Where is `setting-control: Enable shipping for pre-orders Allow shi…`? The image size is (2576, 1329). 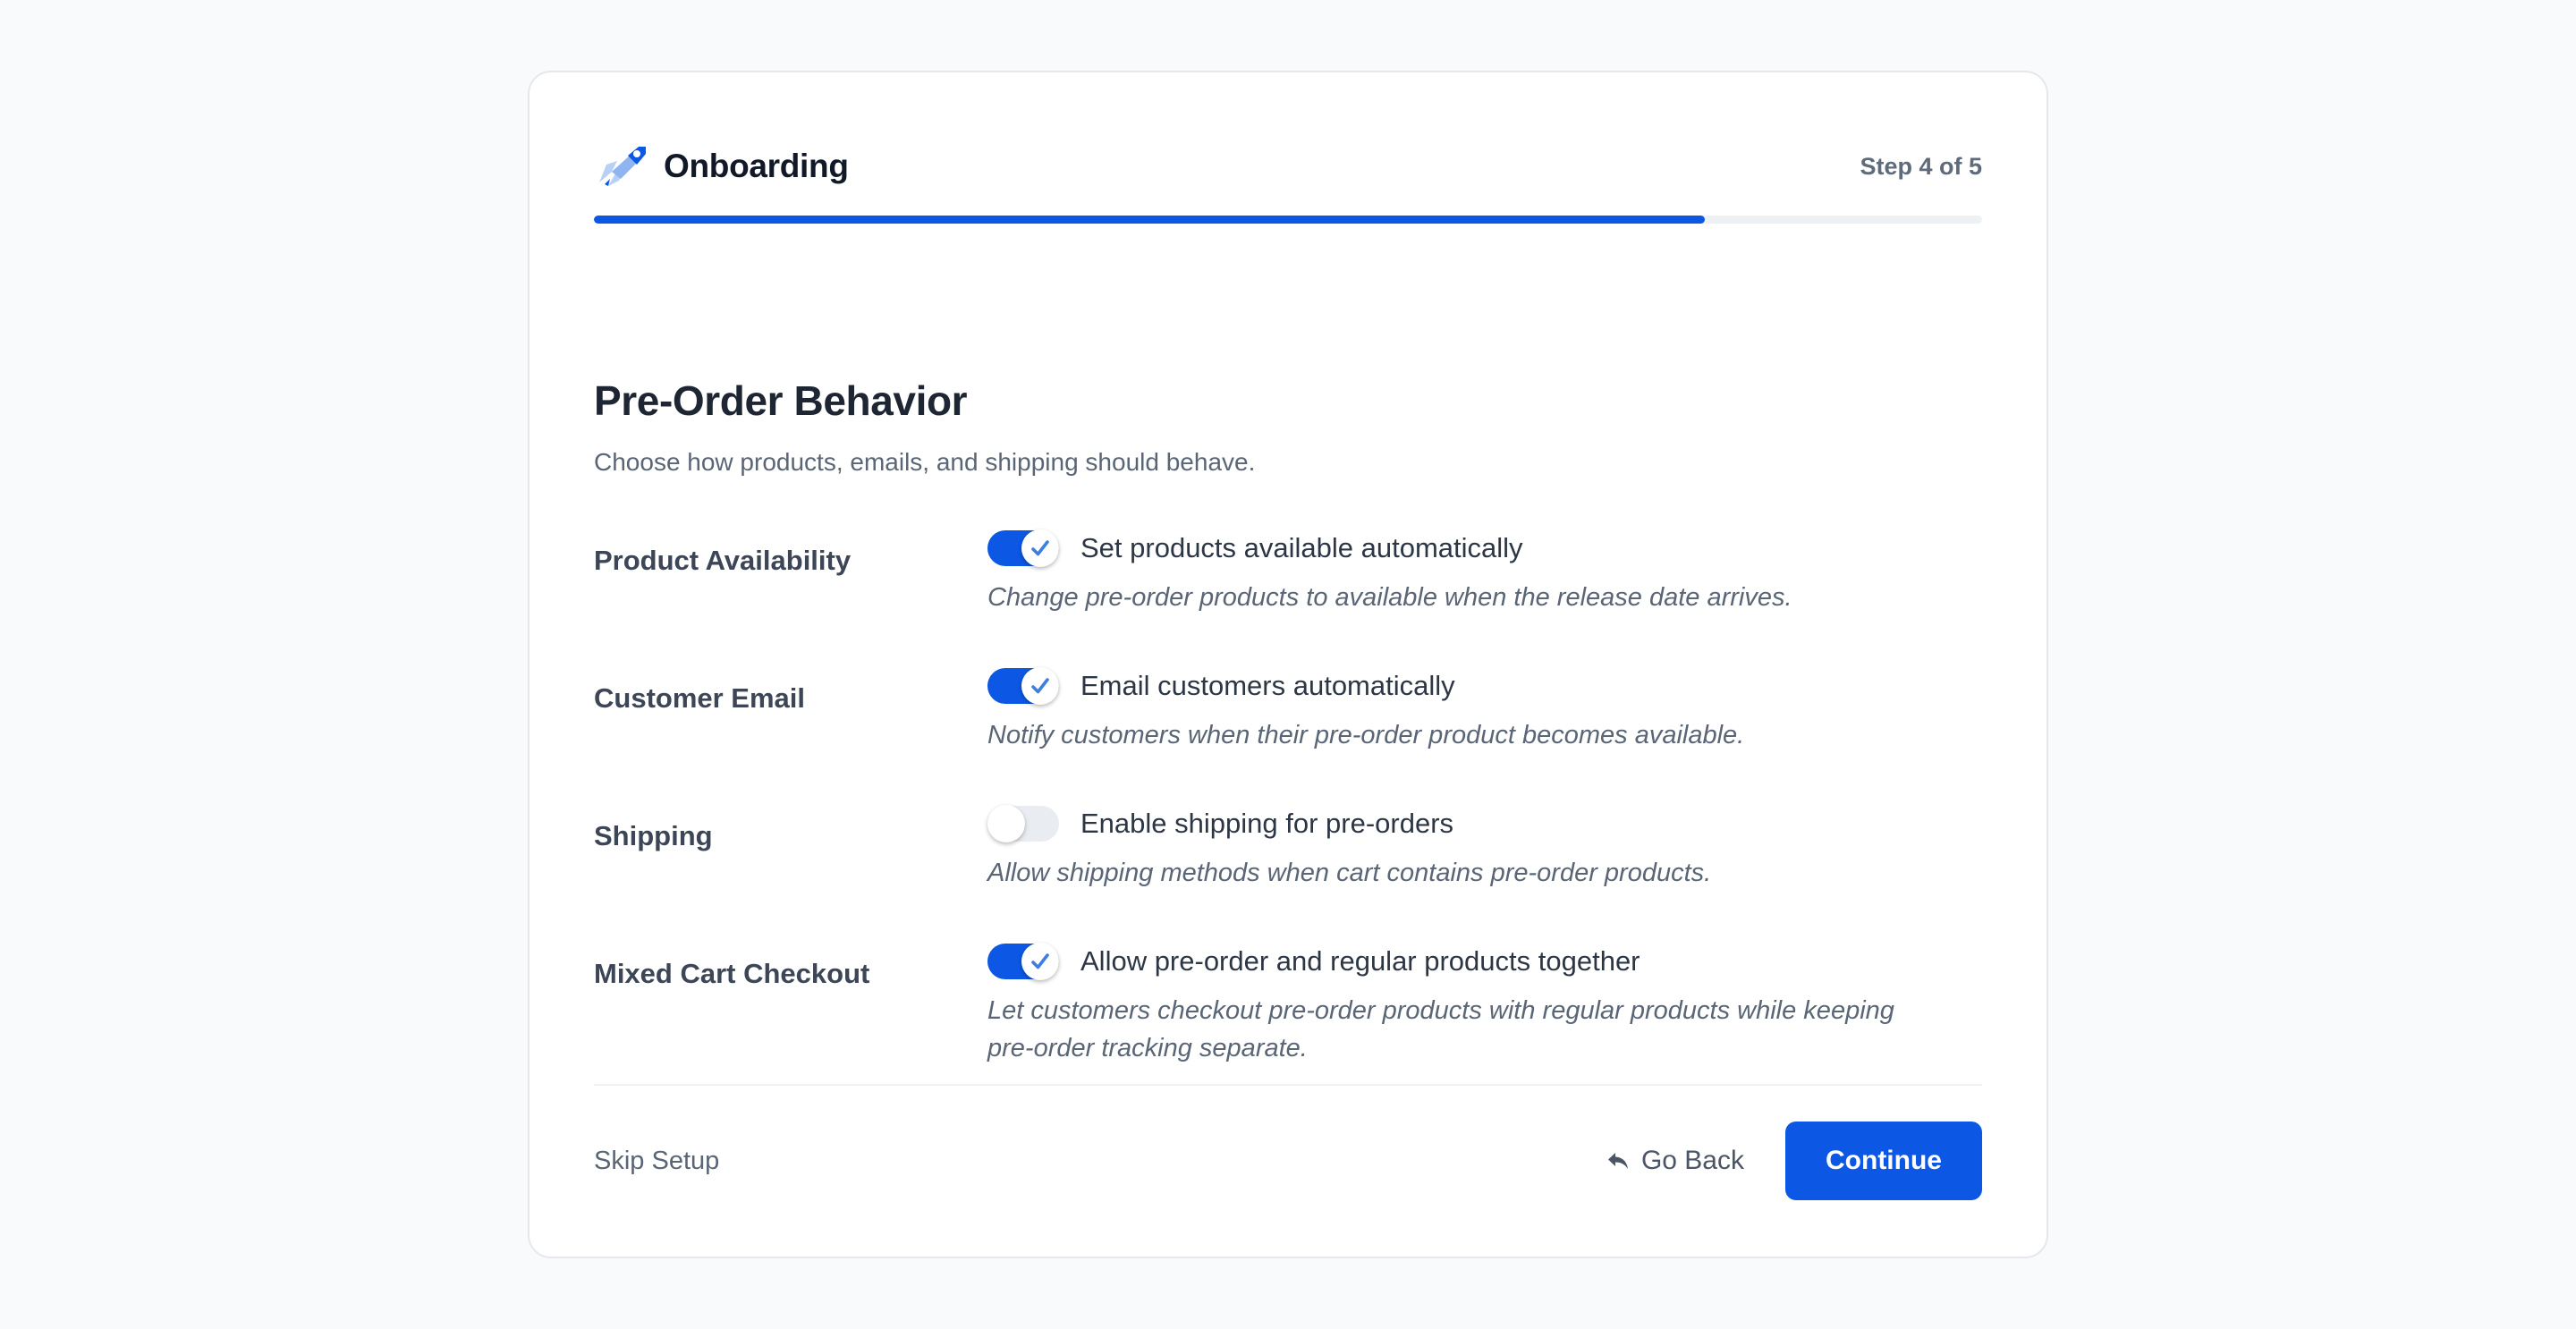 setting-control: Enable shipping for pre-orders Allow shi… is located at coordinates (1484, 848).